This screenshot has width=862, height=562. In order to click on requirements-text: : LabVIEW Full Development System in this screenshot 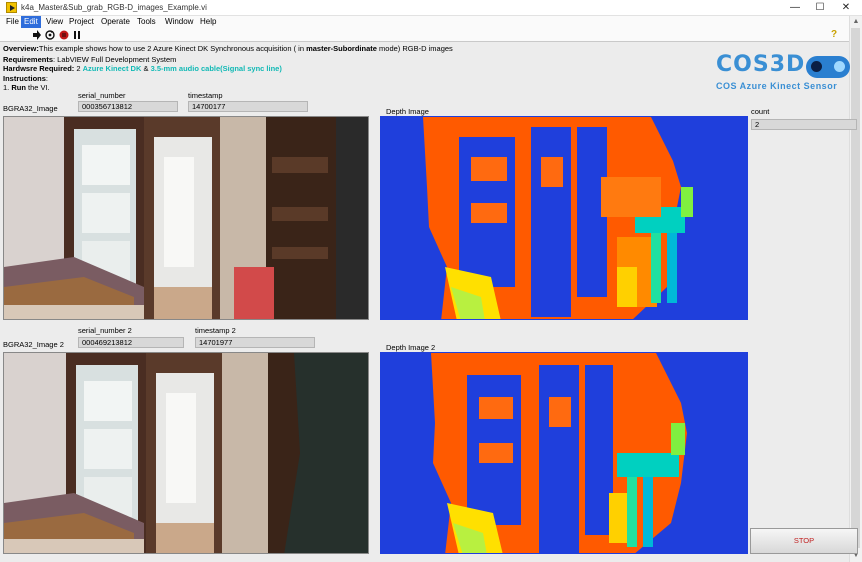, I will do `click(115, 59)`.